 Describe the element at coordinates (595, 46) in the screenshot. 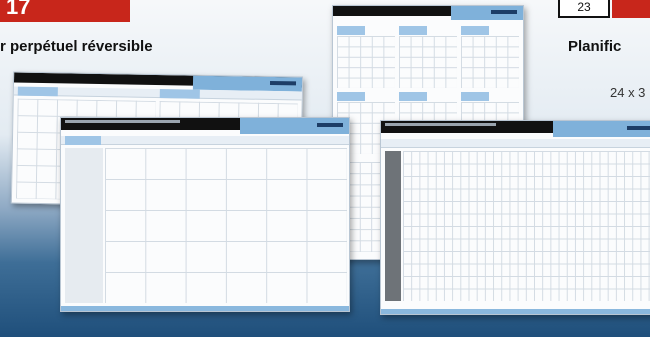

I see `product-title-right: Planific` at that location.